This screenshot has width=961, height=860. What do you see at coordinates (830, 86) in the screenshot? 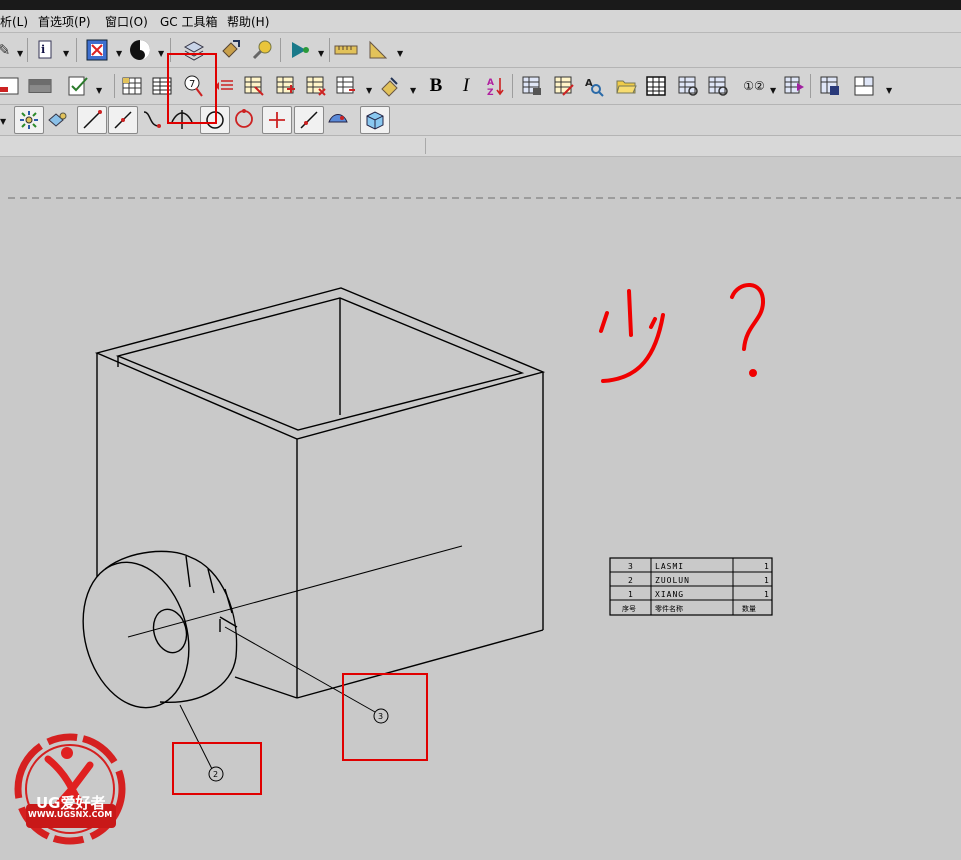
I see `save-table-icon` at bounding box center [830, 86].